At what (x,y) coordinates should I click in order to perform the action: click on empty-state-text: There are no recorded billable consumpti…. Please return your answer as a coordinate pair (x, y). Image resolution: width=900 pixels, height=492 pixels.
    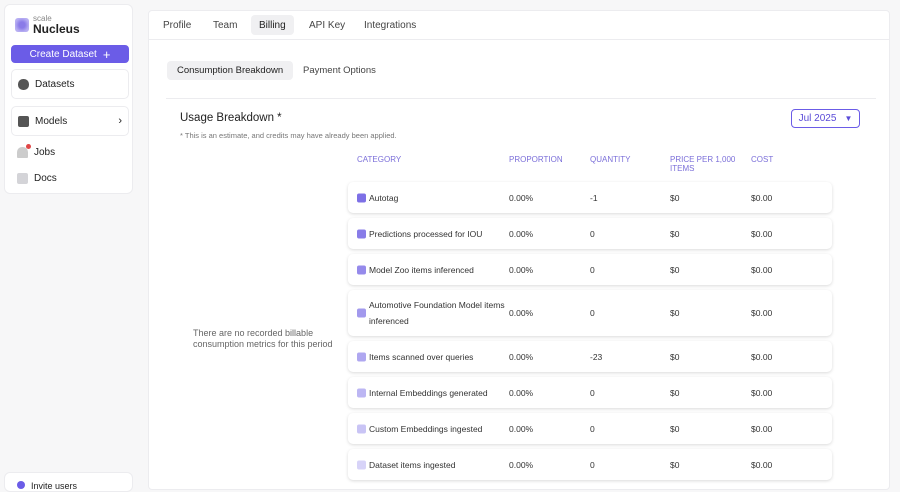
    Looking at the image, I should click on (263, 338).